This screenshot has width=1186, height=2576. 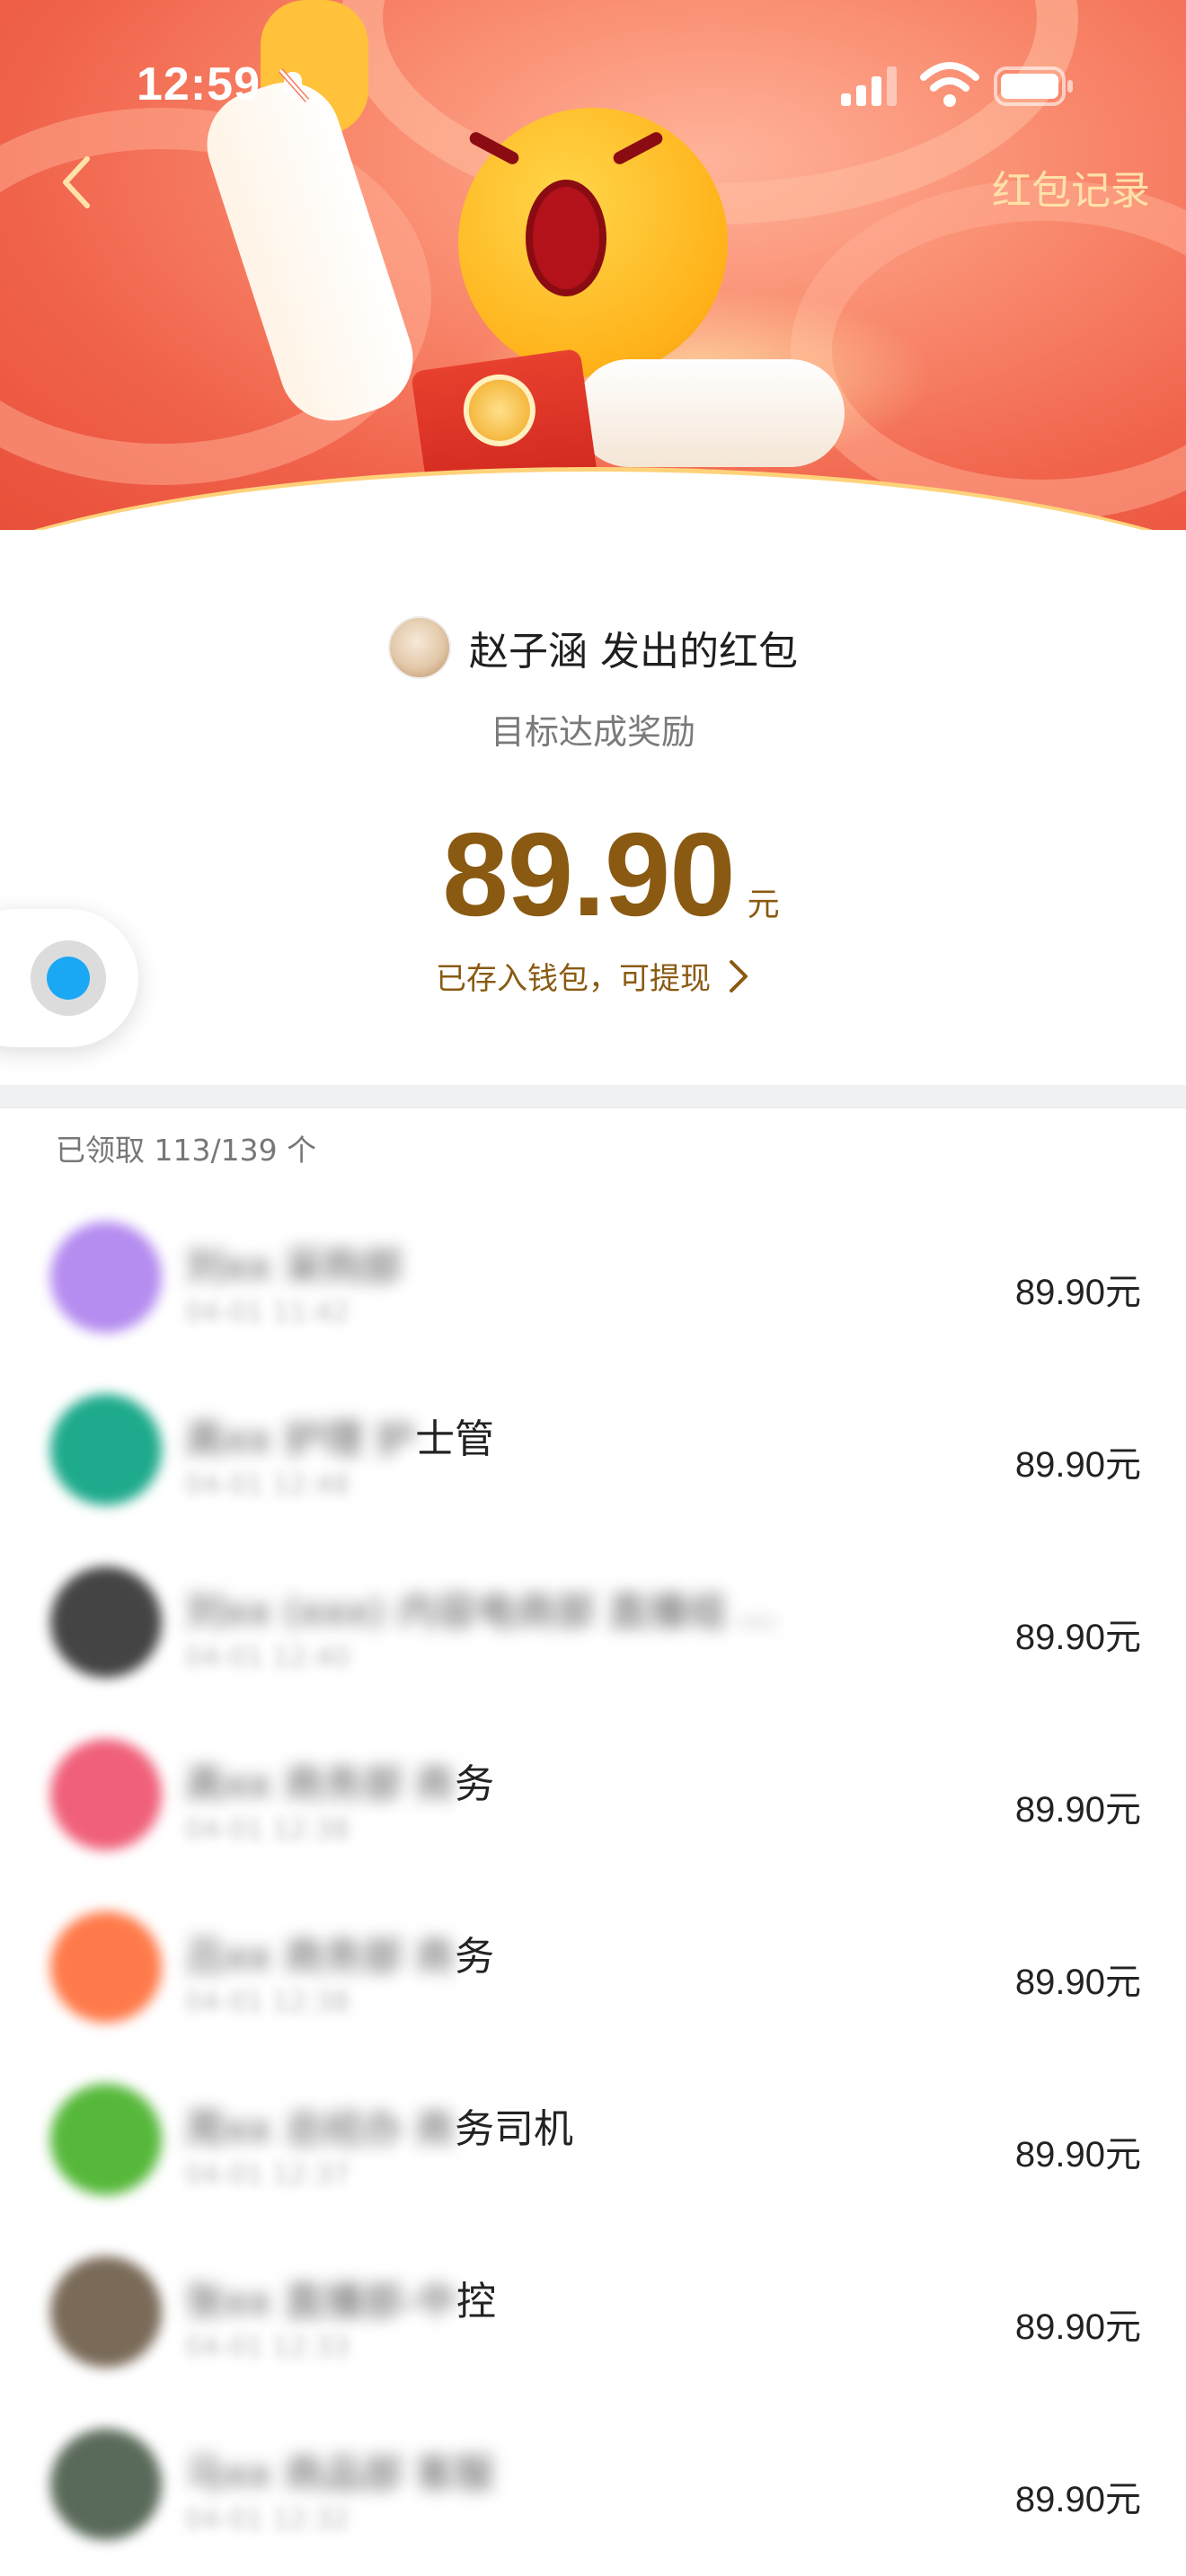 What do you see at coordinates (1071, 187) in the screenshot?
I see `red-packet-records-link: 红包记录` at bounding box center [1071, 187].